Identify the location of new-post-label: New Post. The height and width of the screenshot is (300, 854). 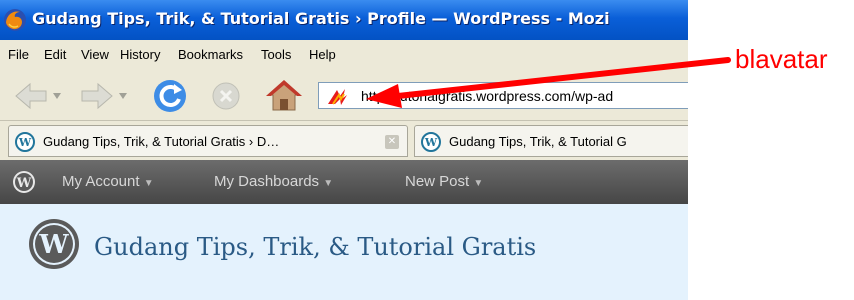
(437, 181).